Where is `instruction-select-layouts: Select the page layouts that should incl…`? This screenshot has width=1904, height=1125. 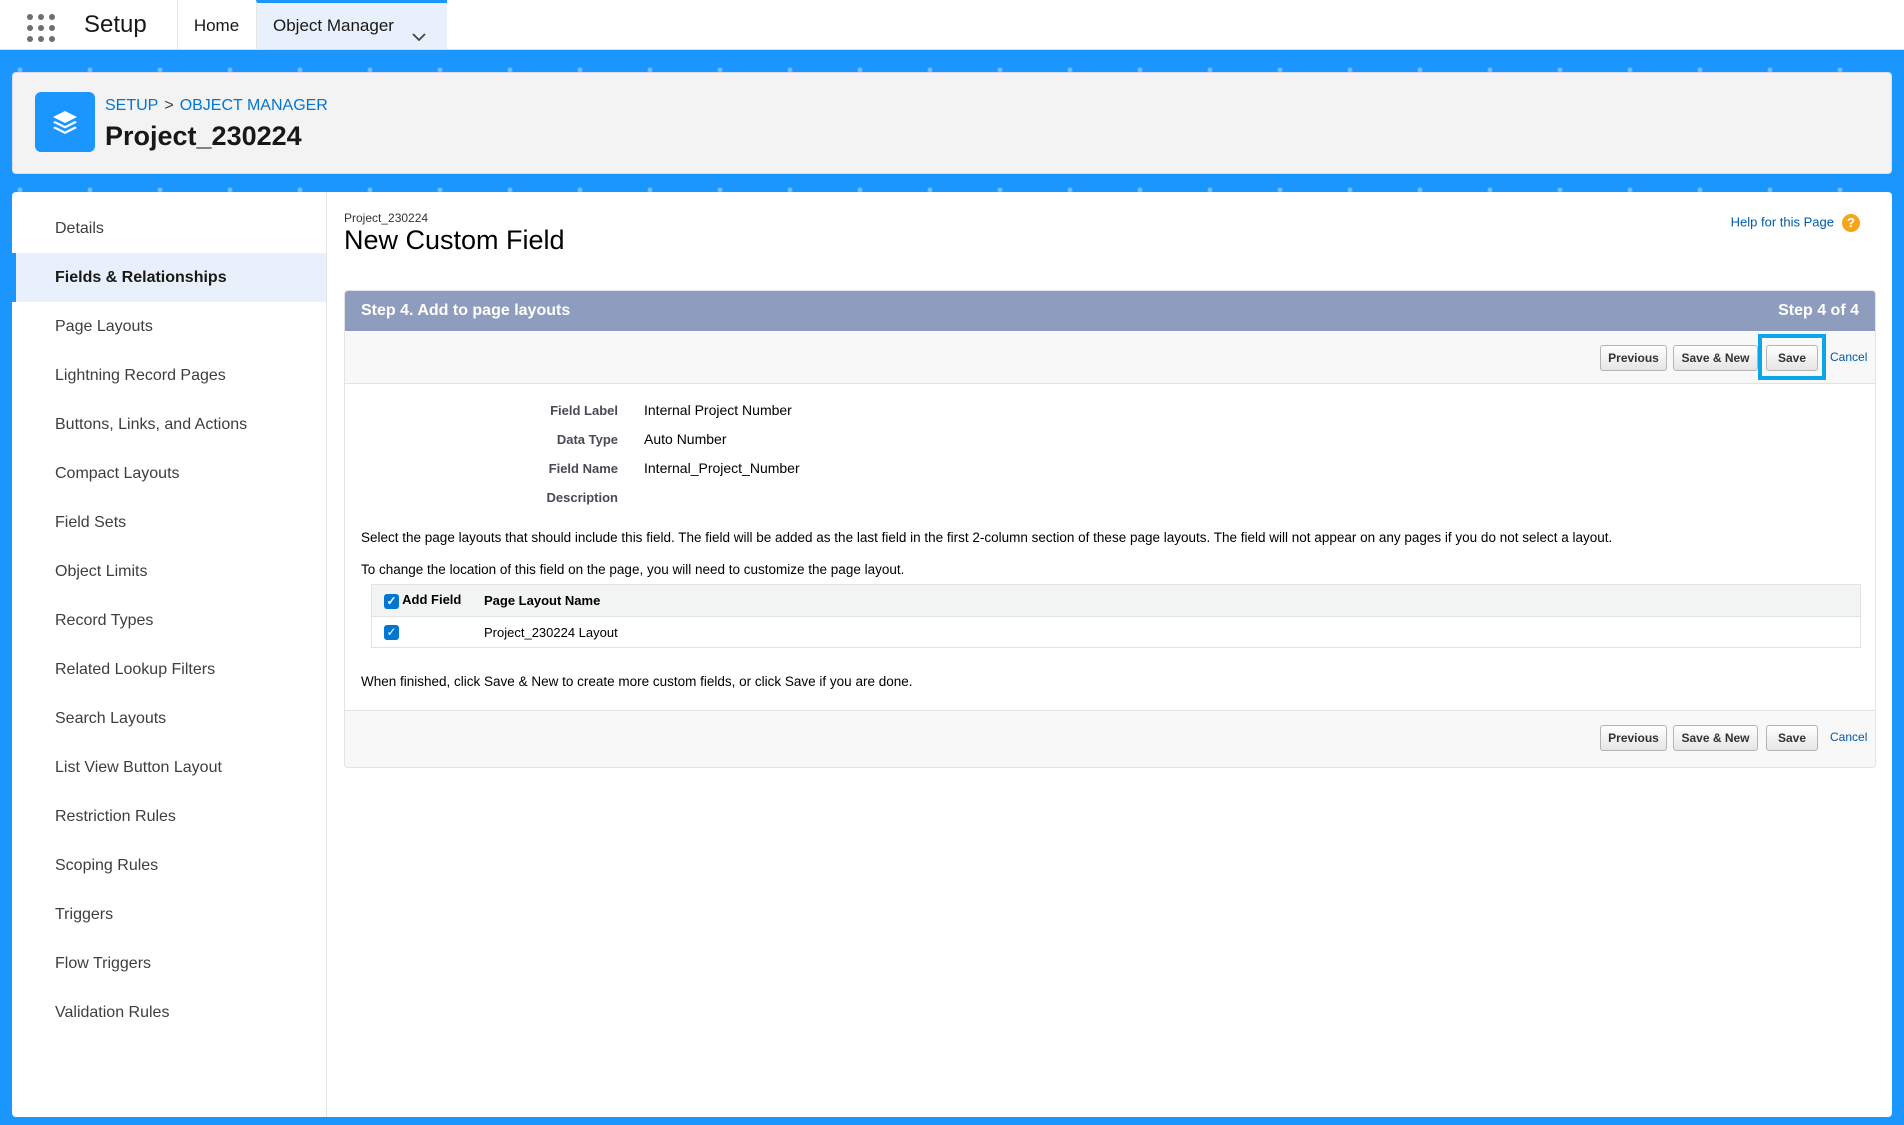 instruction-select-layouts: Select the page layouts that should incl… is located at coordinates (987, 537).